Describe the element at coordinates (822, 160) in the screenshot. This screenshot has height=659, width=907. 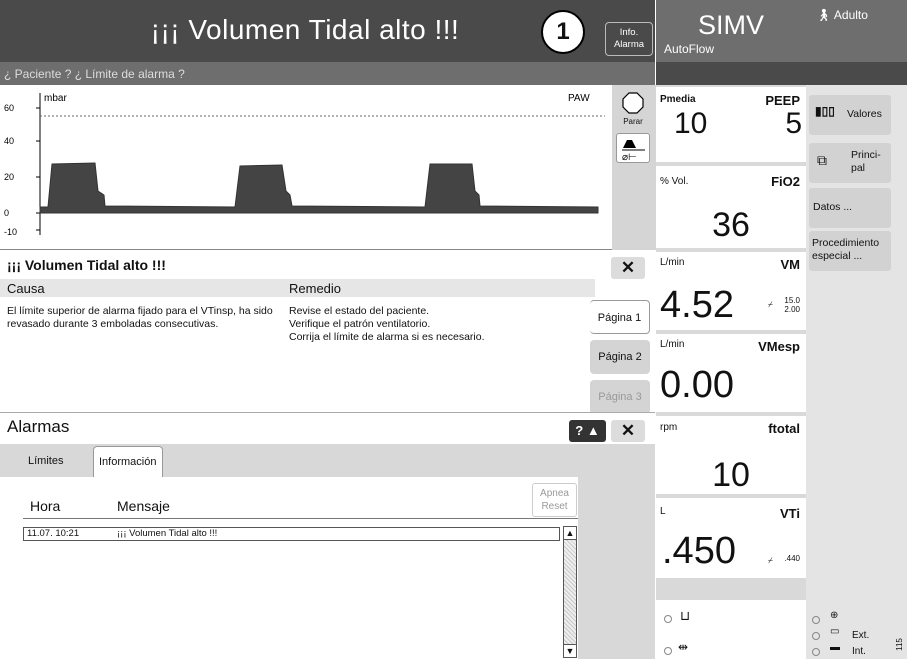
I see `stack-icon: ⧉` at that location.